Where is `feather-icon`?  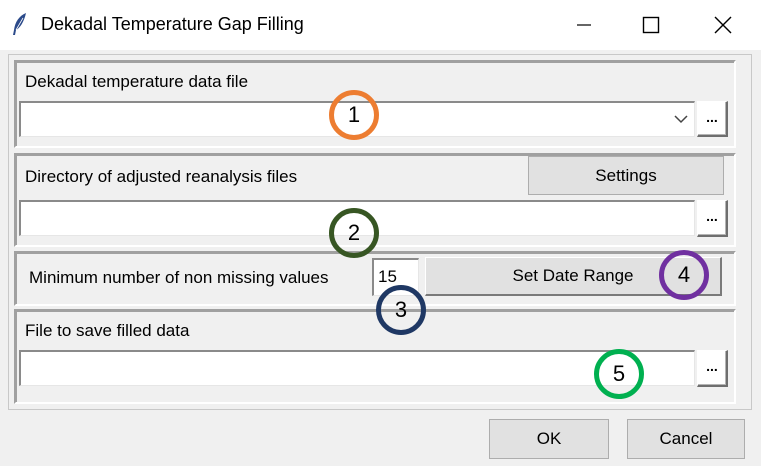 feather-icon is located at coordinates (19, 24).